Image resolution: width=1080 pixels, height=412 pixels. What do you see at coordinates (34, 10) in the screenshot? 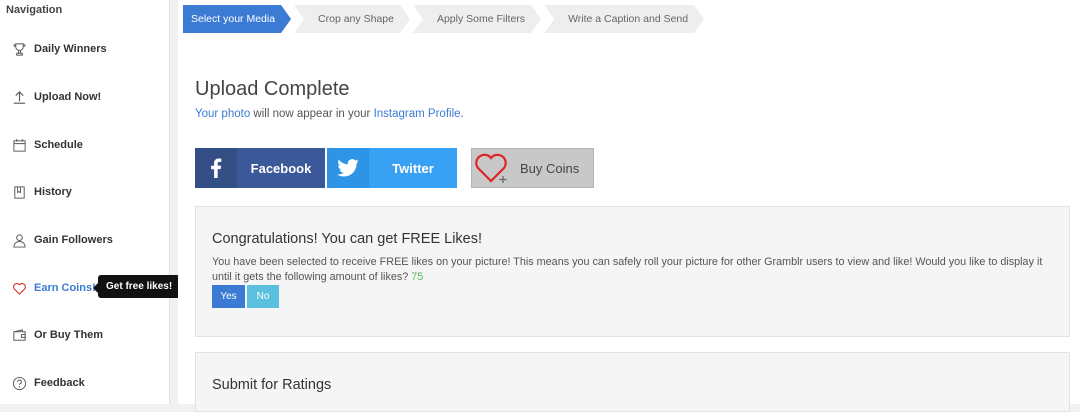
I see `sidebar-title: Navigation` at bounding box center [34, 10].